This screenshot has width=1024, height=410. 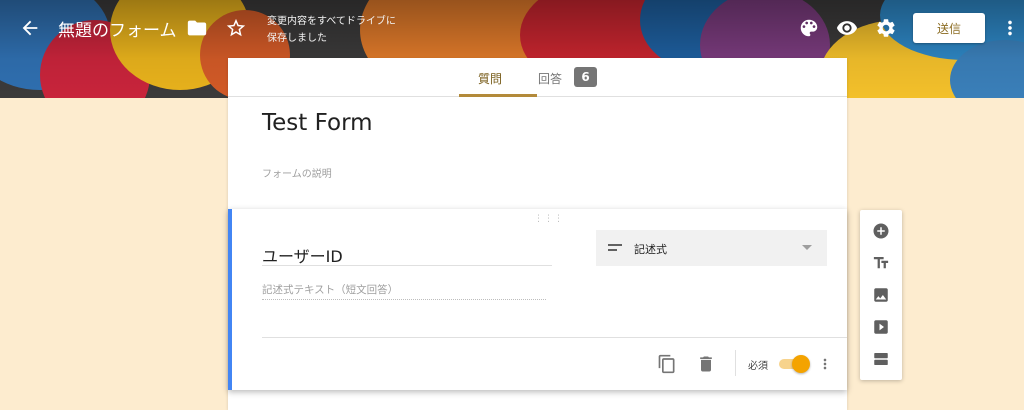 I want to click on top-bar: 無題のフォーム 変更内容をすべてドライブに保存しました 送信, so click(x=512, y=29).